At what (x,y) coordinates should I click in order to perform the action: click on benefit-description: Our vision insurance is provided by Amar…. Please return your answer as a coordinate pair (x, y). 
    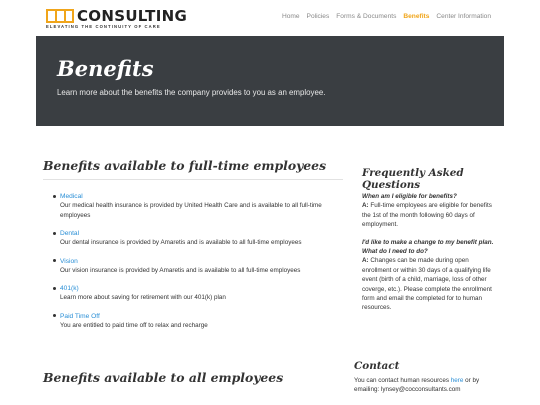
    Looking at the image, I should click on (180, 270).